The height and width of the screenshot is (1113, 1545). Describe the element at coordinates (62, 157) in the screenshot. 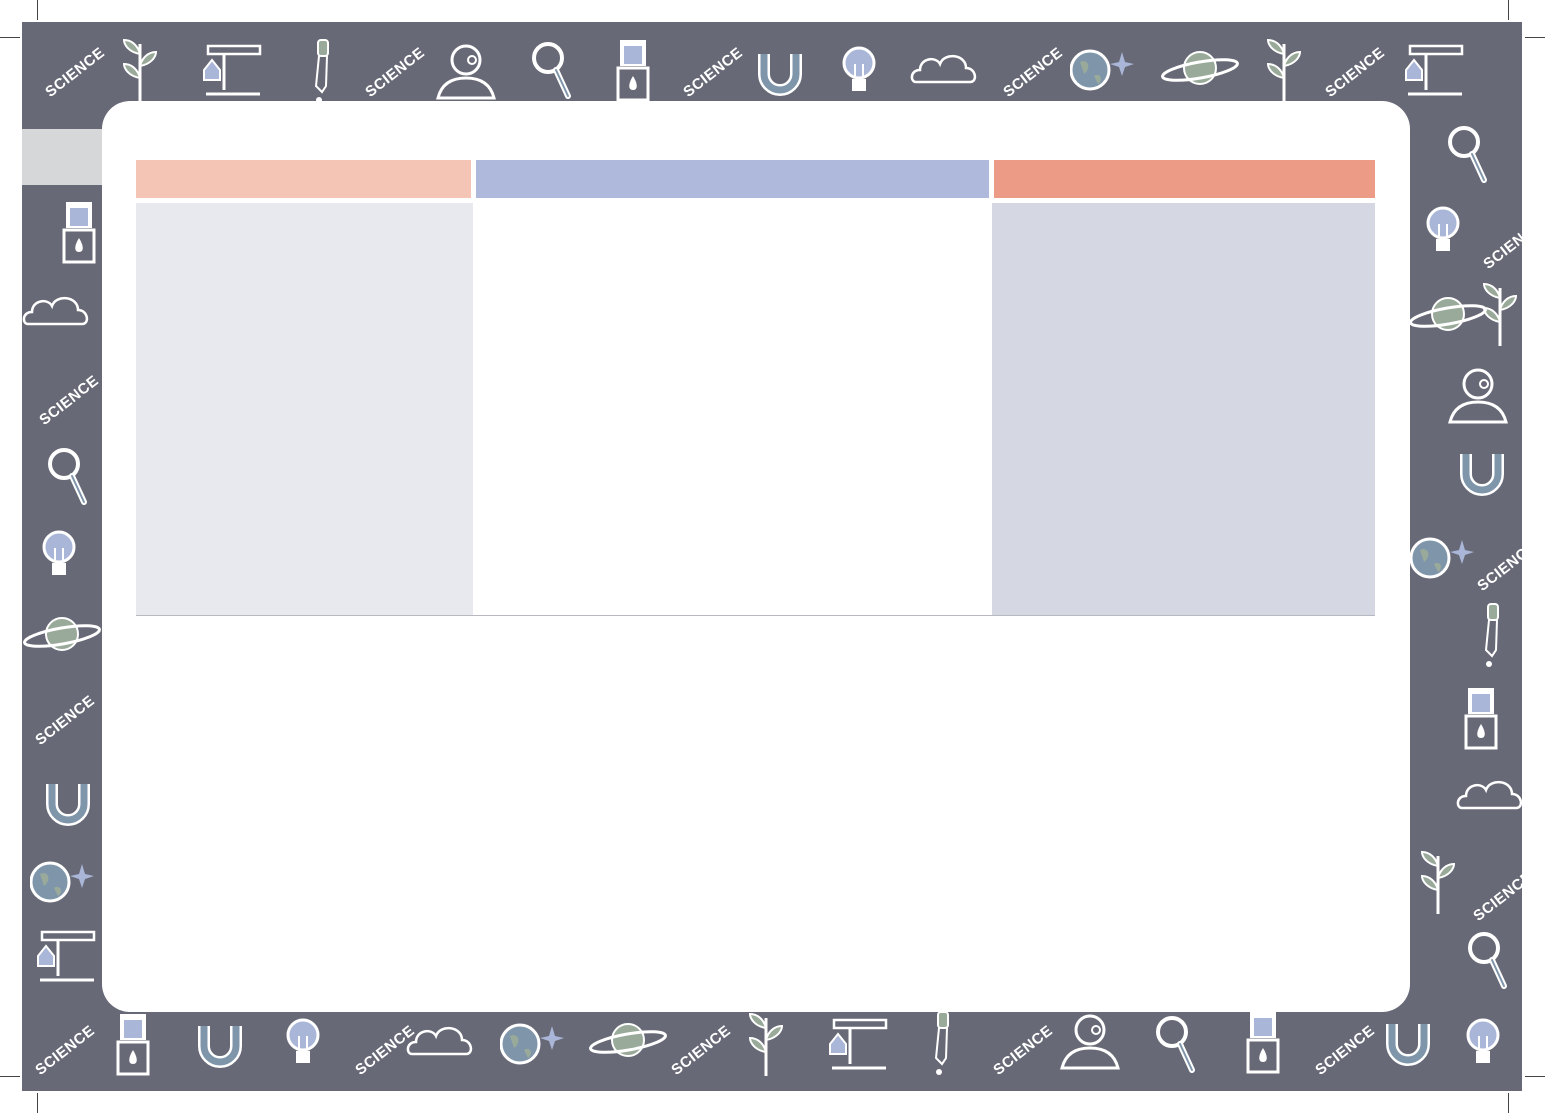

I see `side-tab` at that location.